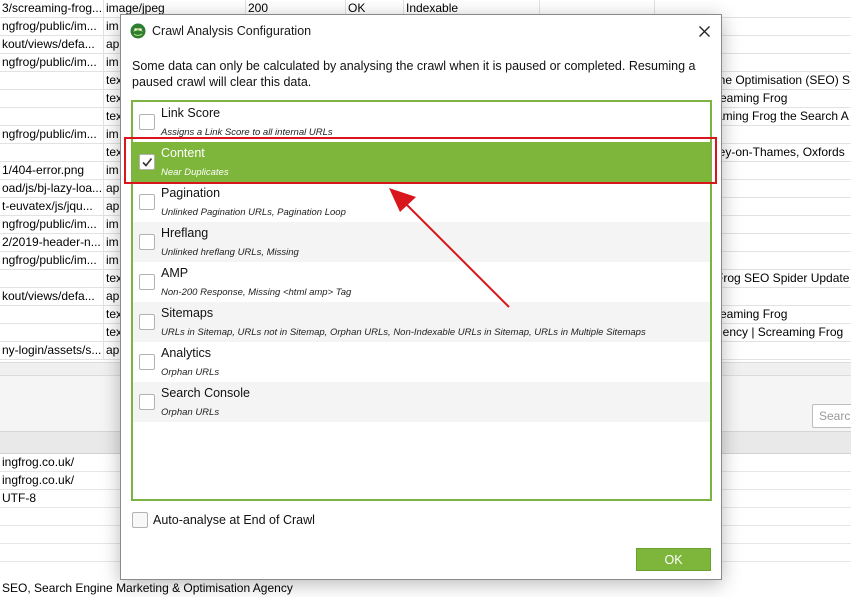  I want to click on option-checkbox-search-console, so click(147, 402).